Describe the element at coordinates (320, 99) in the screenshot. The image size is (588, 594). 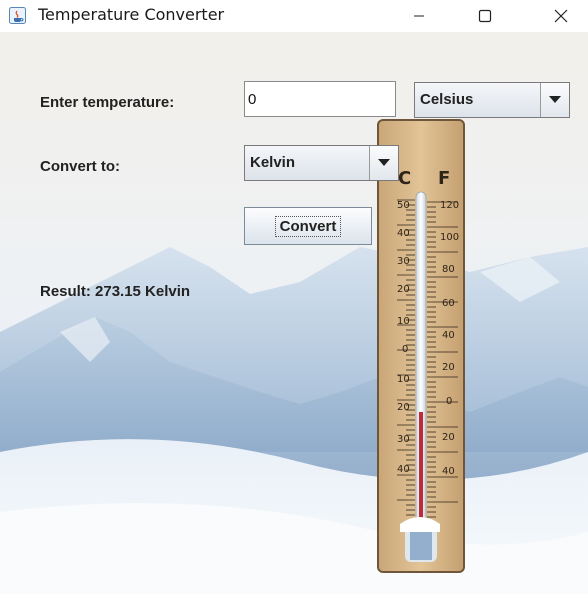
I see `temperature-input` at that location.